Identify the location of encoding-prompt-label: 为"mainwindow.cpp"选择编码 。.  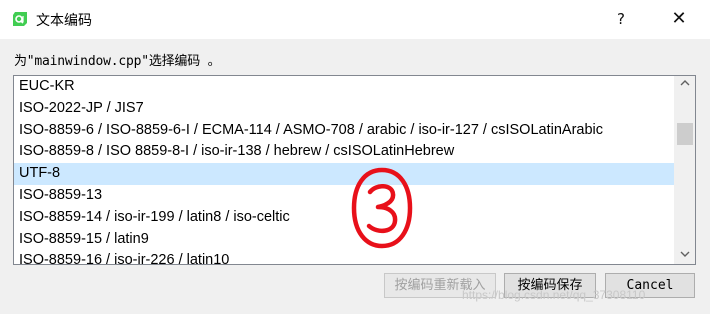
(117, 61).